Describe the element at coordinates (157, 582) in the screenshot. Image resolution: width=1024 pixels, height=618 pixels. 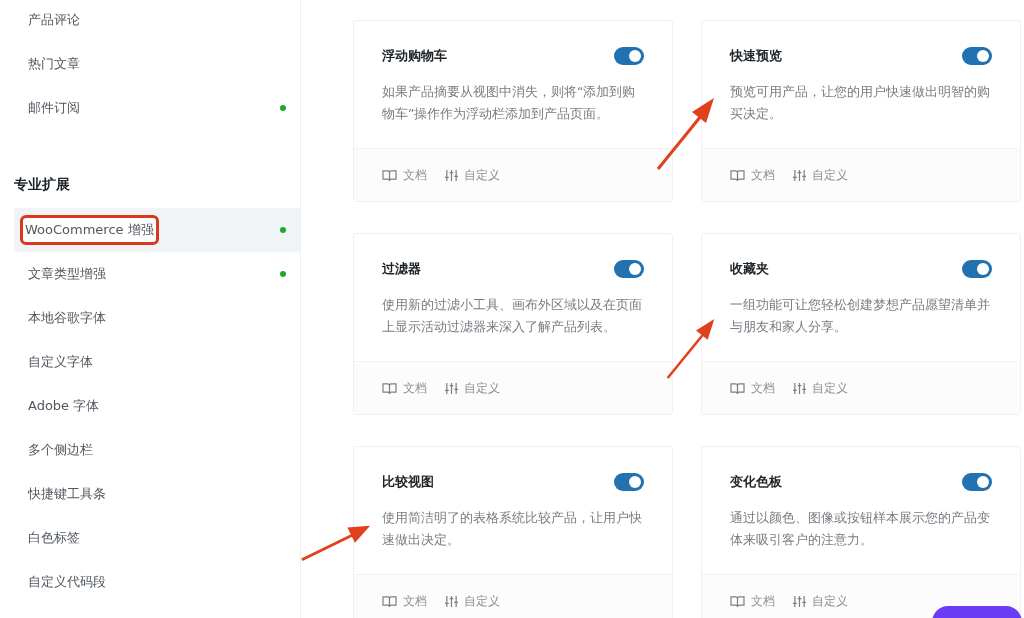
I see `sidebar-item: 自定义代码段` at that location.